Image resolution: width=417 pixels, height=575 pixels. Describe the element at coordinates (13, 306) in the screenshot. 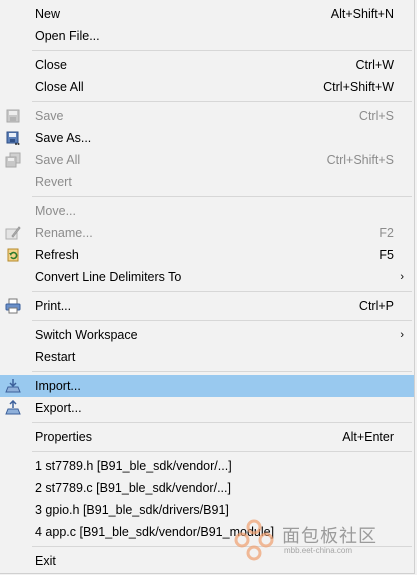

I see `printer-icon` at that location.